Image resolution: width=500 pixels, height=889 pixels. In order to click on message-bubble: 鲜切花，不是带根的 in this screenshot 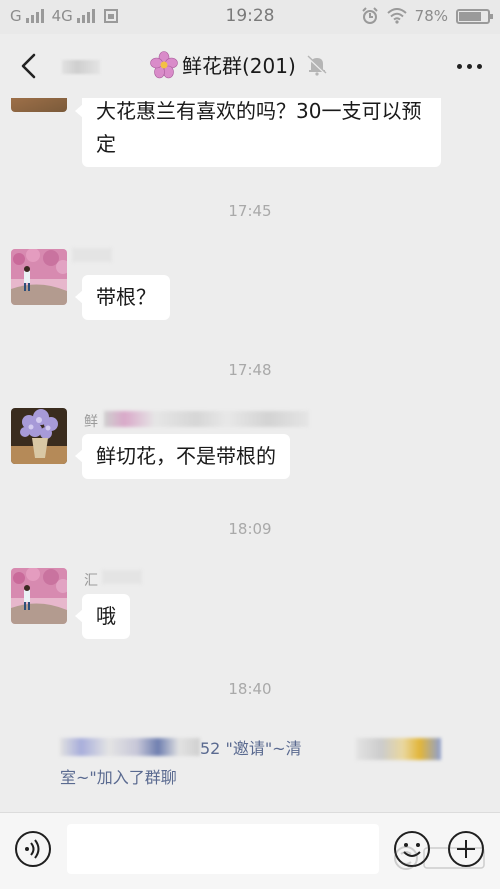, I will do `click(182, 456)`.